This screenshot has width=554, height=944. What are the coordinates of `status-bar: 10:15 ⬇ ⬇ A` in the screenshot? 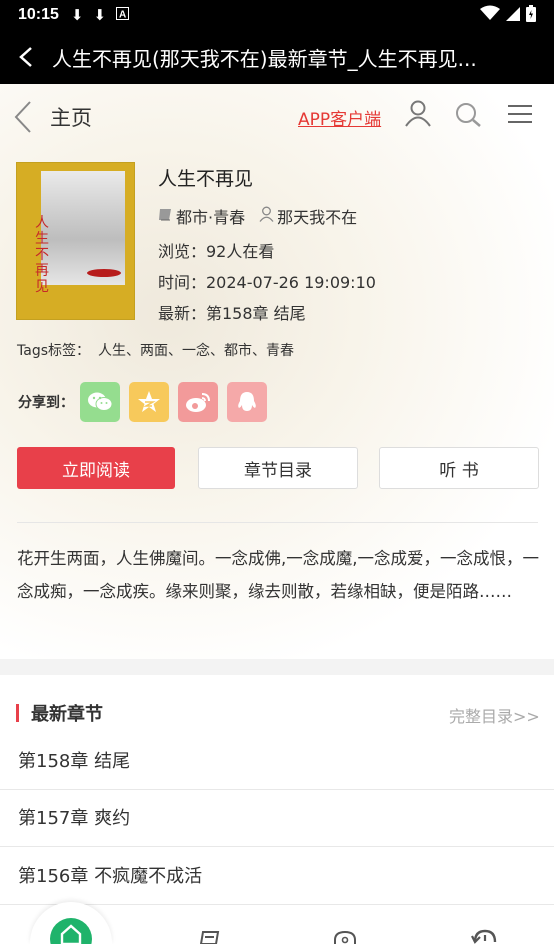 It's located at (277, 15).